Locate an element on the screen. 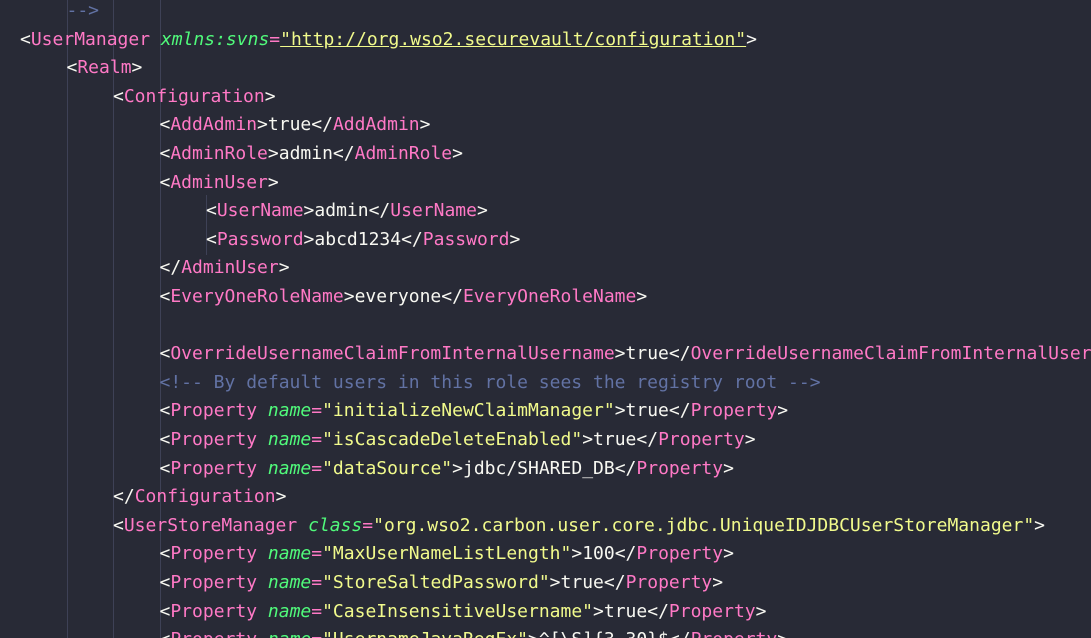 The width and height of the screenshot is (1091, 638). code-line: </AdminUser> is located at coordinates (225, 268).